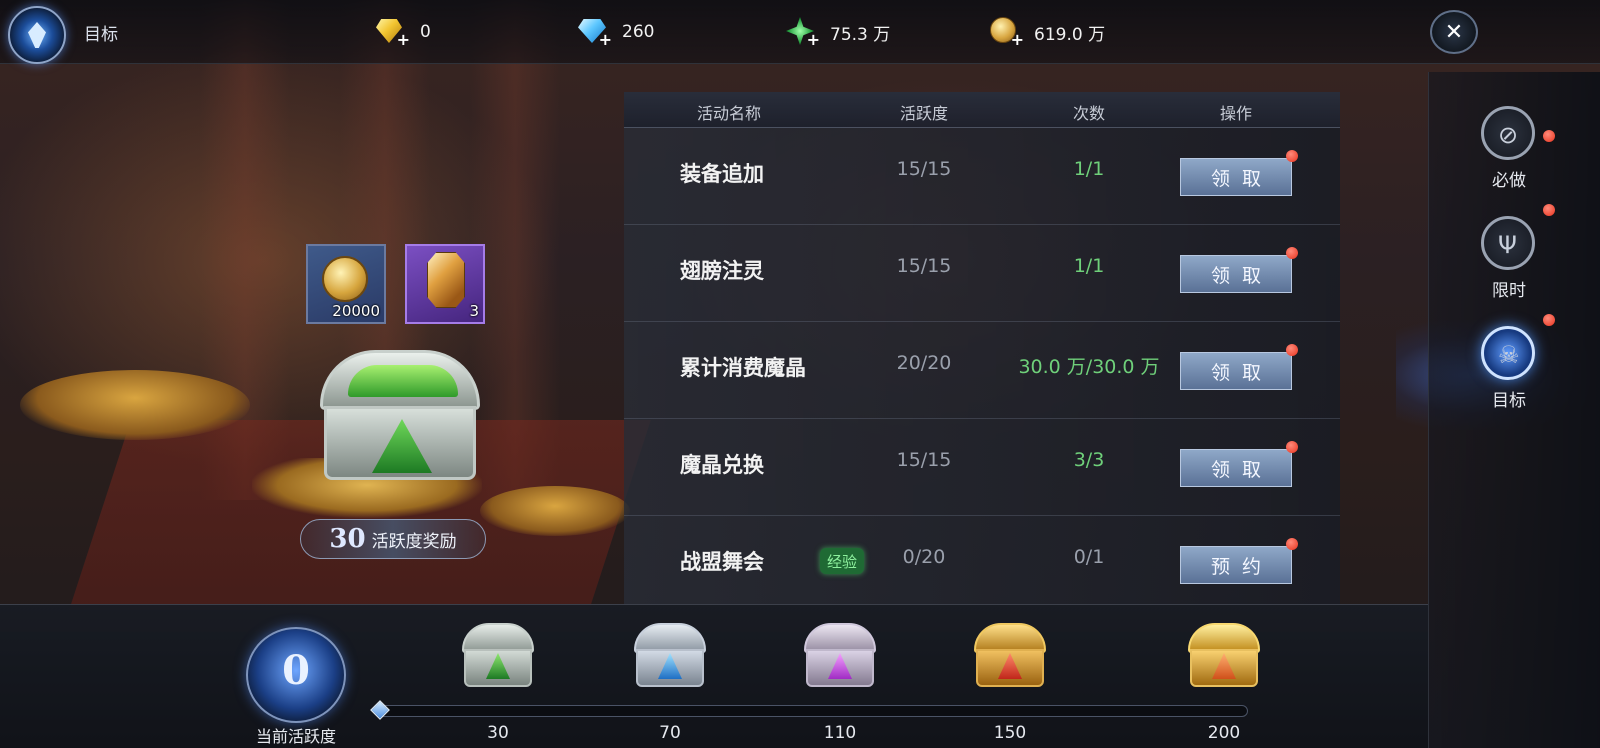 This screenshot has height=748, width=1600. I want to click on reward-threshold-value: 30, so click(347, 539).